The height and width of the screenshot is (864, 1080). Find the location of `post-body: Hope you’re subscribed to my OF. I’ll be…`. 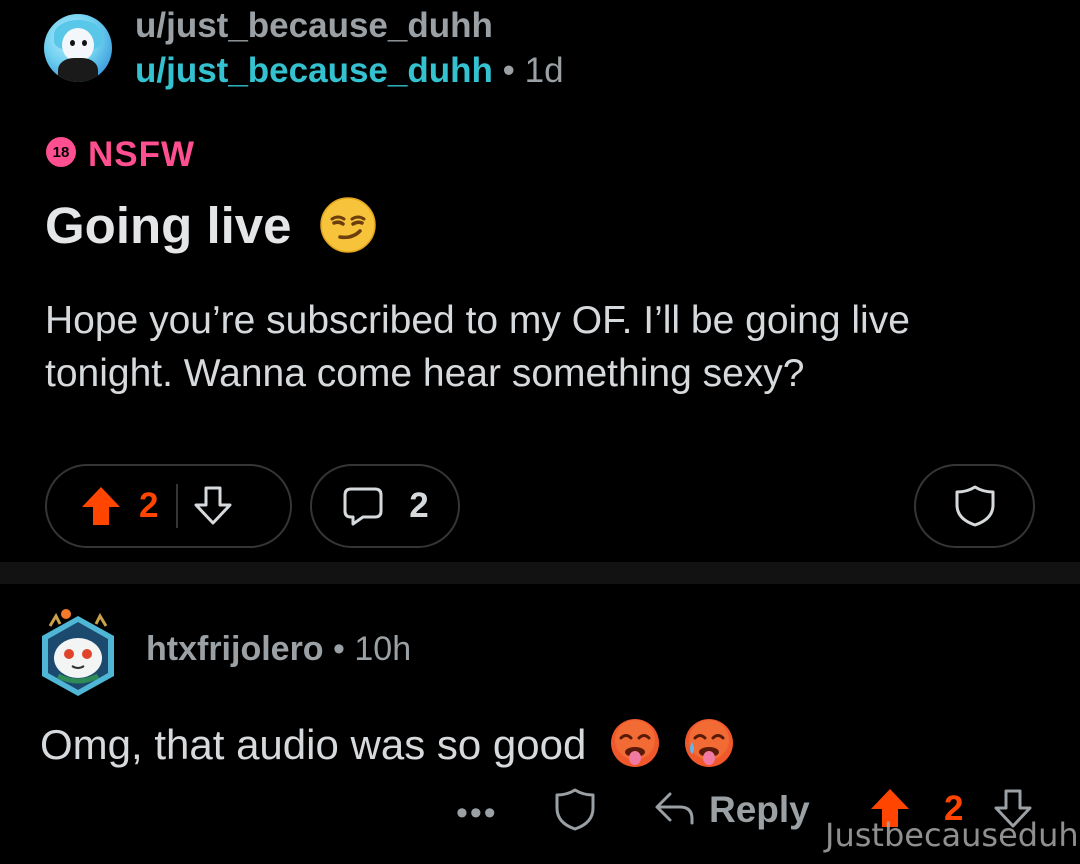

post-body: Hope you’re subscribed to my OF. I’ll be… is located at coordinates (477, 347).